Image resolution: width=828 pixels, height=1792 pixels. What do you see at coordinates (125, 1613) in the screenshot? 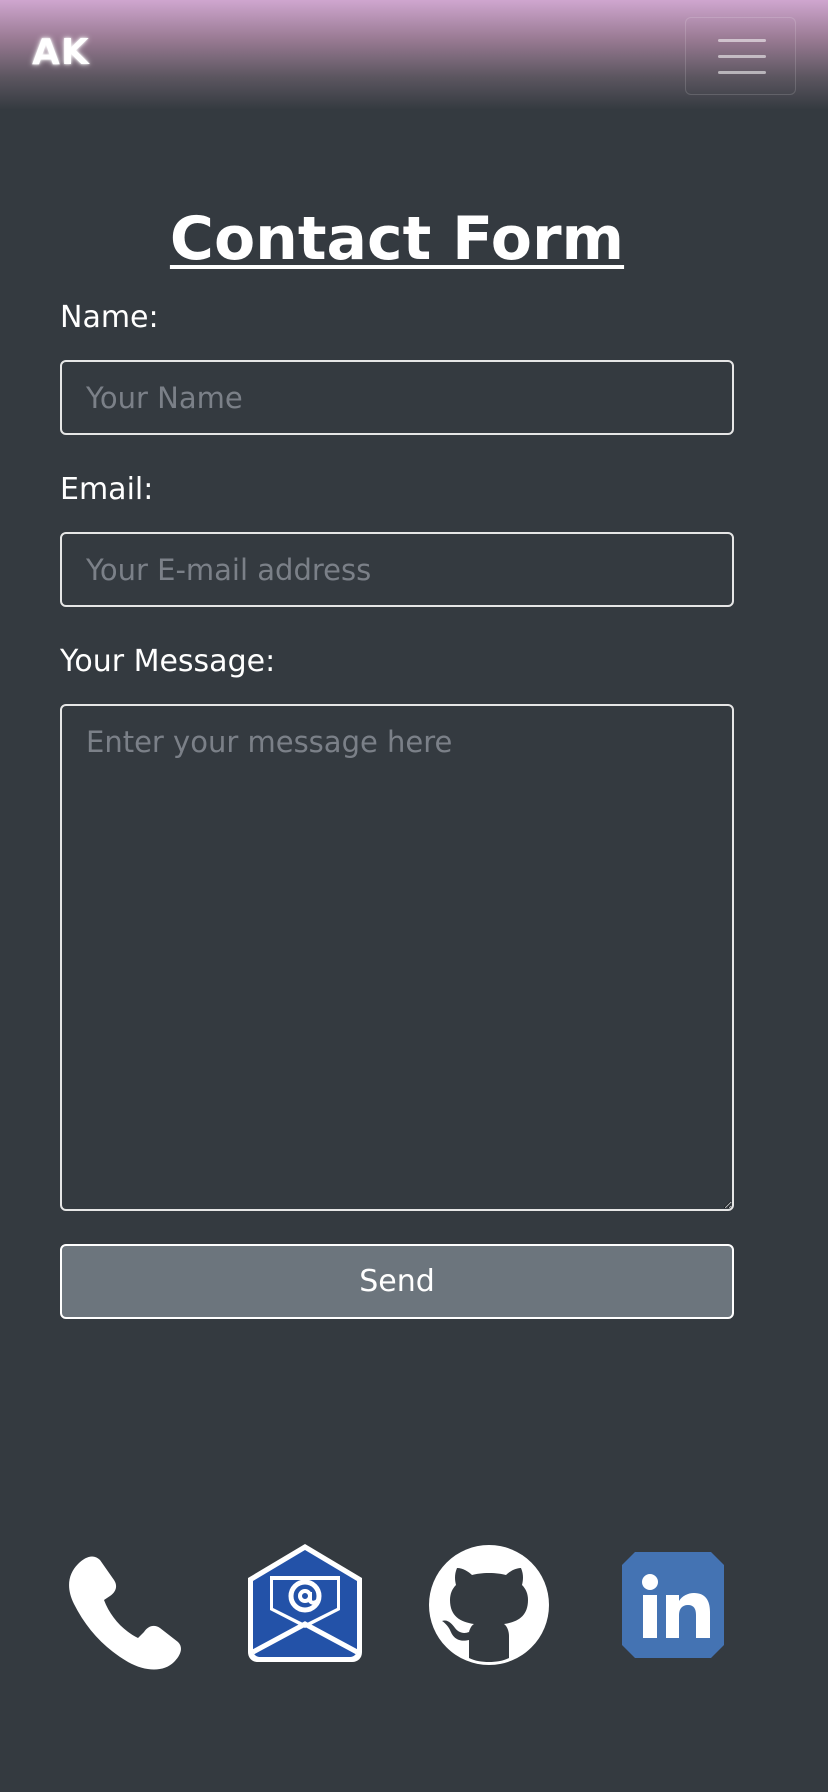
I see `phone-icon` at bounding box center [125, 1613].